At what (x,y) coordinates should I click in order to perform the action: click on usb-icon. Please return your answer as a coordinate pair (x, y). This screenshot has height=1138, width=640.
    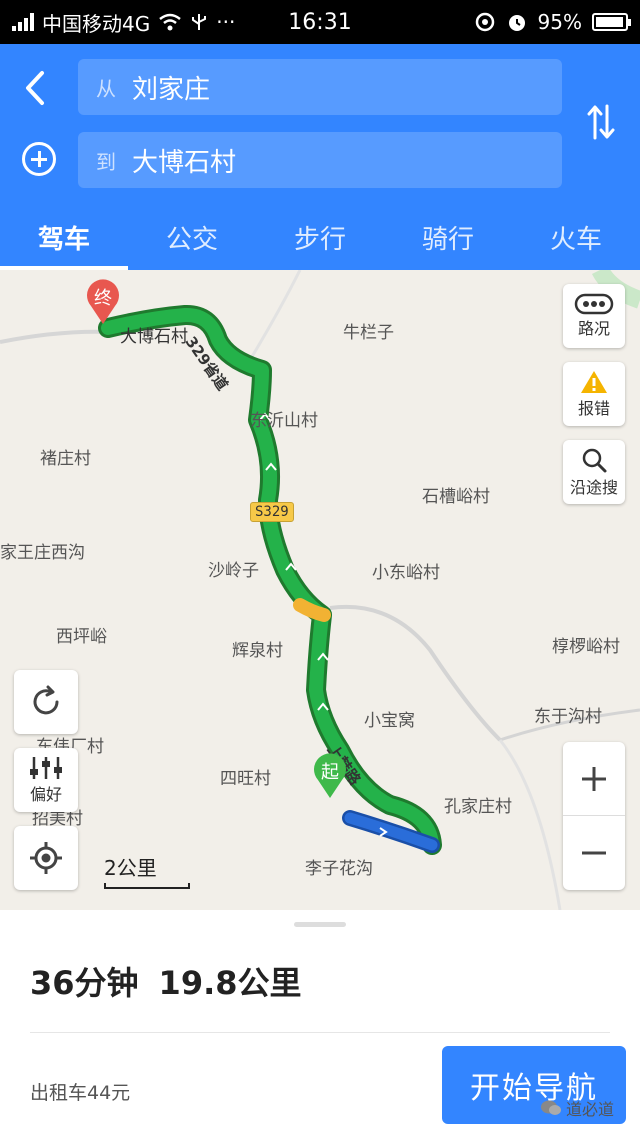
    Looking at the image, I should click on (199, 22).